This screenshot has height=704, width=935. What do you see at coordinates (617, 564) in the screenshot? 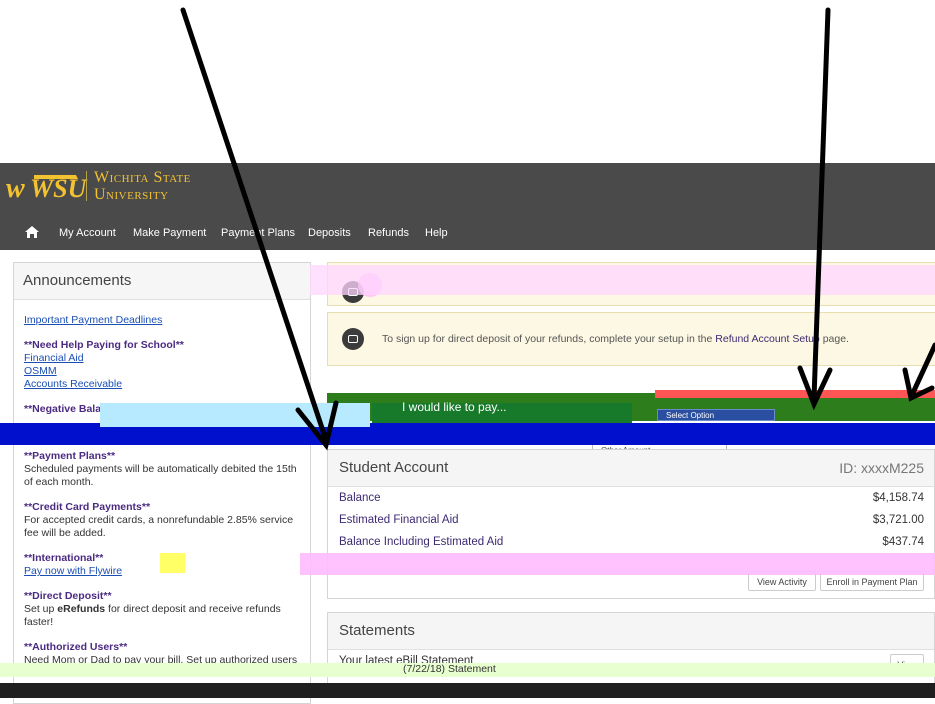
I see `glitch-pink-bar` at bounding box center [617, 564].